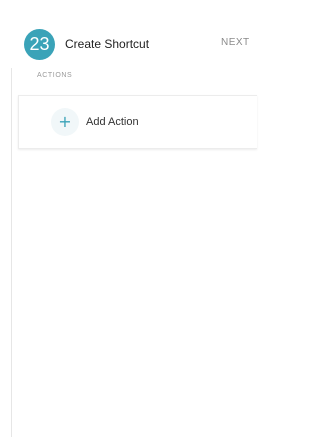 This screenshot has width=320, height=437. I want to click on step-number-badge: 23, so click(39, 44).